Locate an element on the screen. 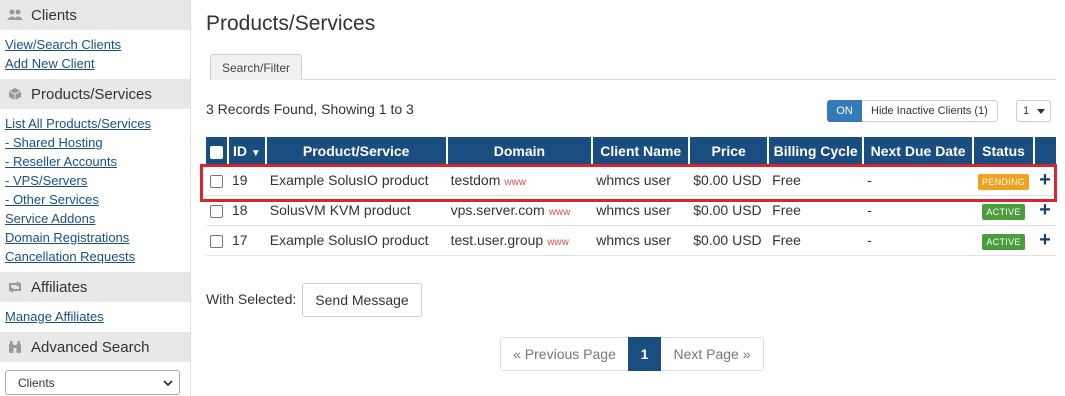 Image resolution: width=1065 pixels, height=396 pixels. caret-down-icon is located at coordinates (1041, 111).